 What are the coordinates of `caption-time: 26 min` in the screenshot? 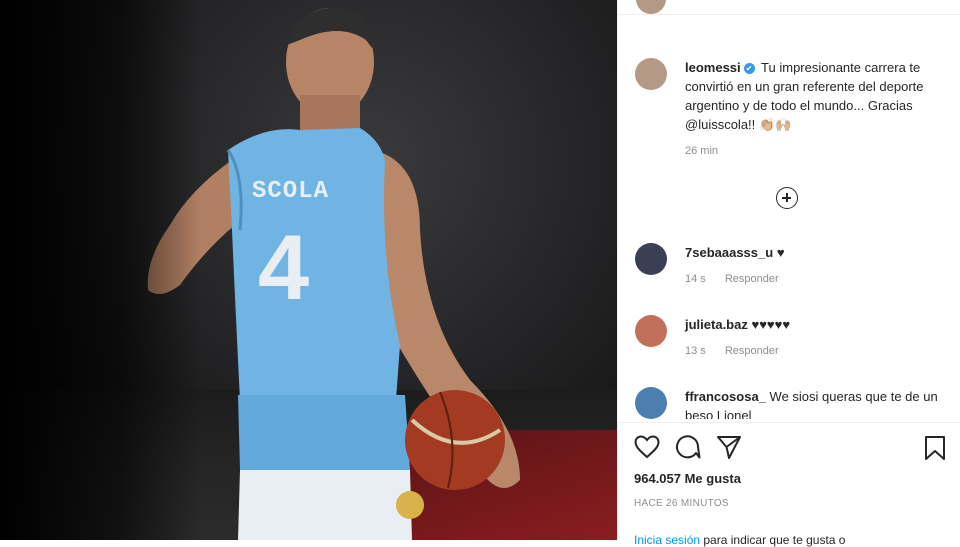 It's located at (701, 151).